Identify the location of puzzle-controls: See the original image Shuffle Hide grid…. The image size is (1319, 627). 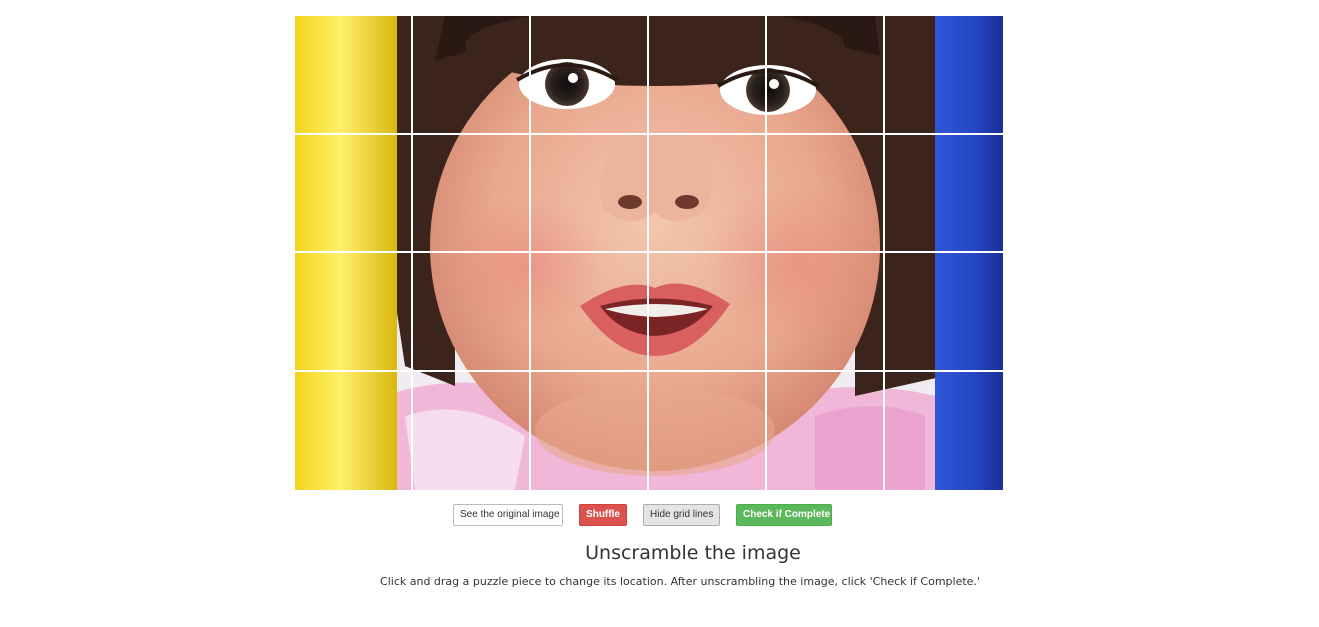
(659, 515).